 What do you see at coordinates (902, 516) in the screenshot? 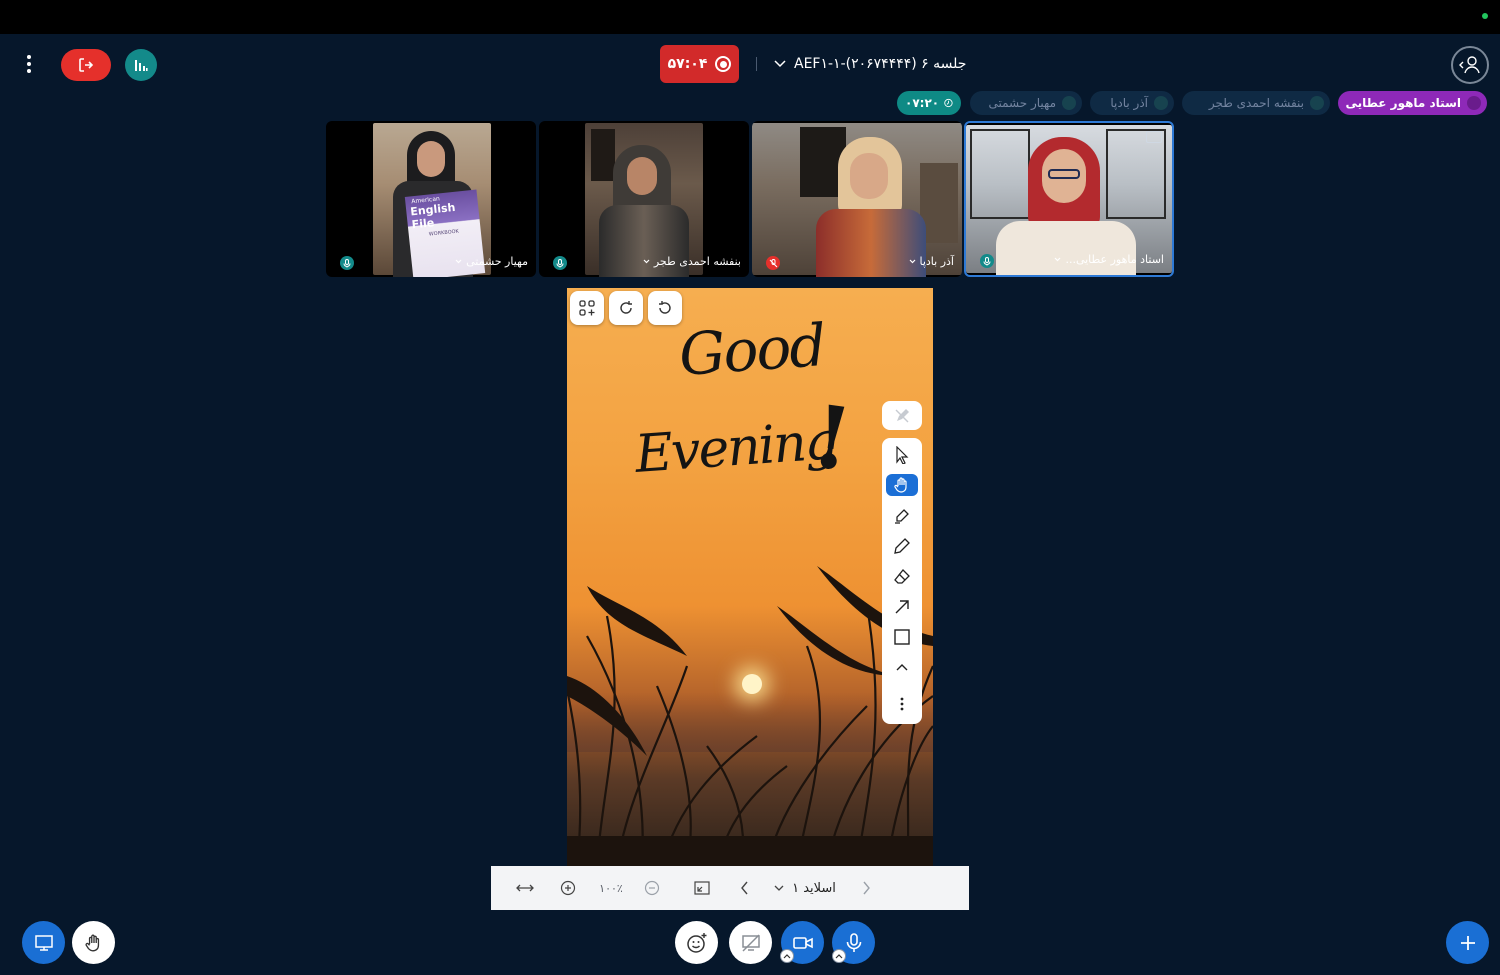
I see `marker-tool` at bounding box center [902, 516].